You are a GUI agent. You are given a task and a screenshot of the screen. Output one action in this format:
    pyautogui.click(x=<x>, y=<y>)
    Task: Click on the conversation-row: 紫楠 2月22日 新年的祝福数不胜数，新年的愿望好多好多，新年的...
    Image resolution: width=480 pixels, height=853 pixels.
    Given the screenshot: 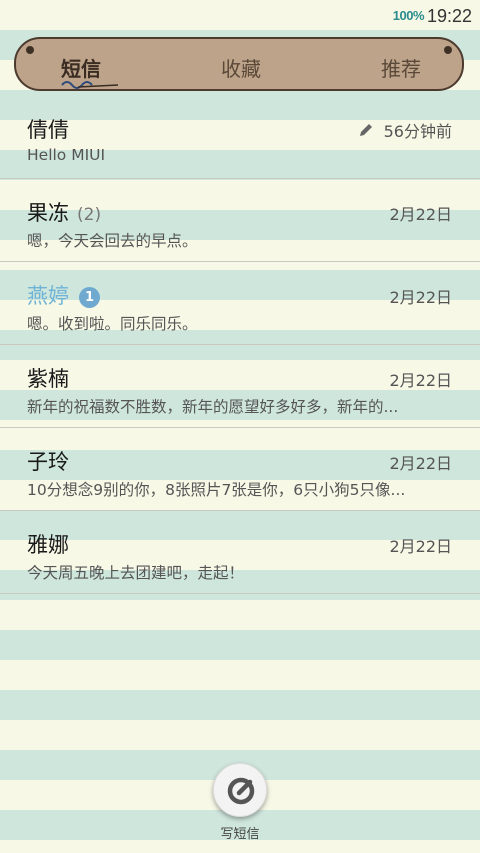 What is the action you would take?
    pyautogui.click(x=240, y=386)
    